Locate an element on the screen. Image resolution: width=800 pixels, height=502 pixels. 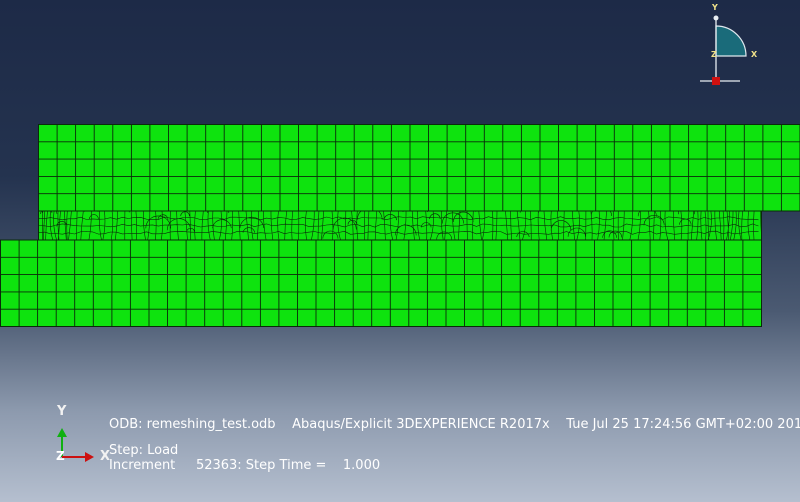
triad-y-node is located at coordinates (716, 18).